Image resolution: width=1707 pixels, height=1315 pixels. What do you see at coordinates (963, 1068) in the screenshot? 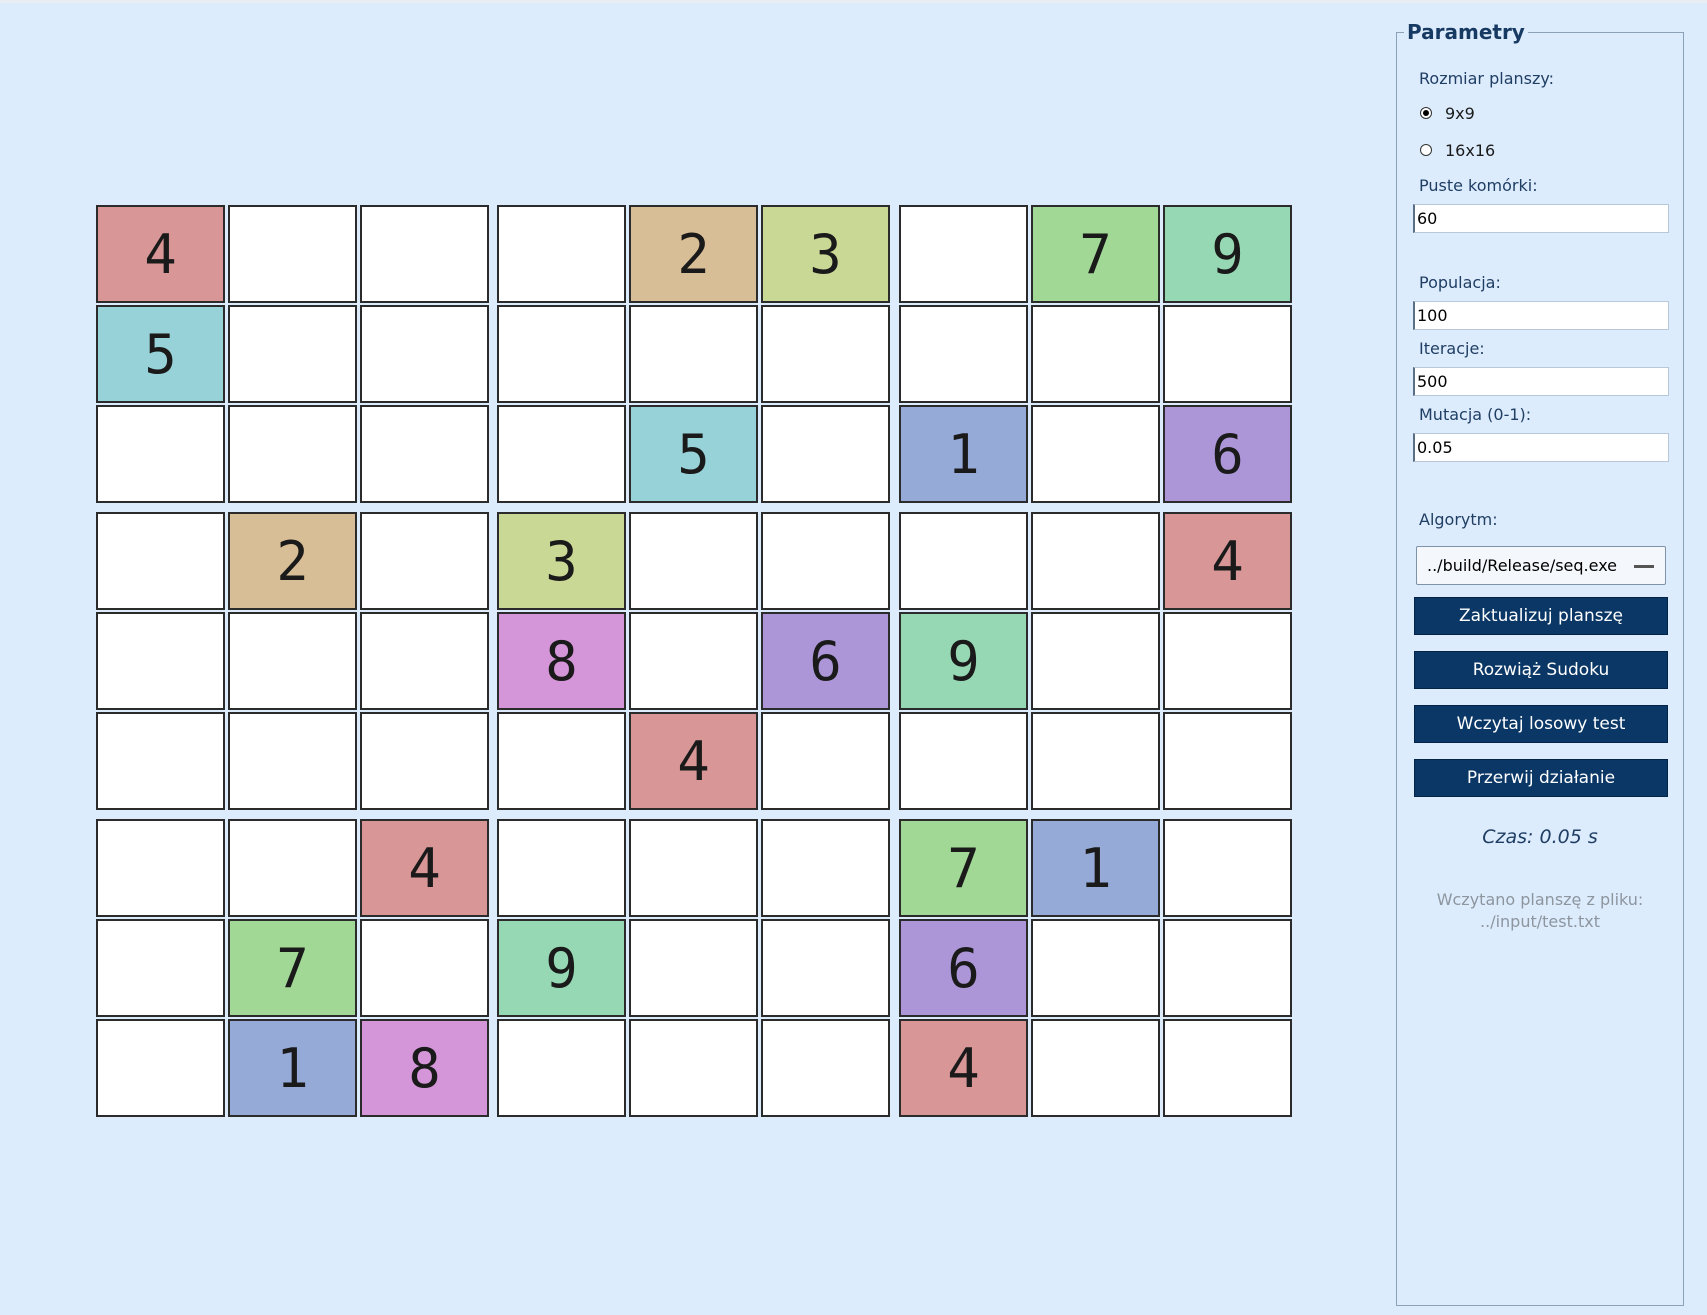
I see `sudoku-cell-r9-c7: 4` at bounding box center [963, 1068].